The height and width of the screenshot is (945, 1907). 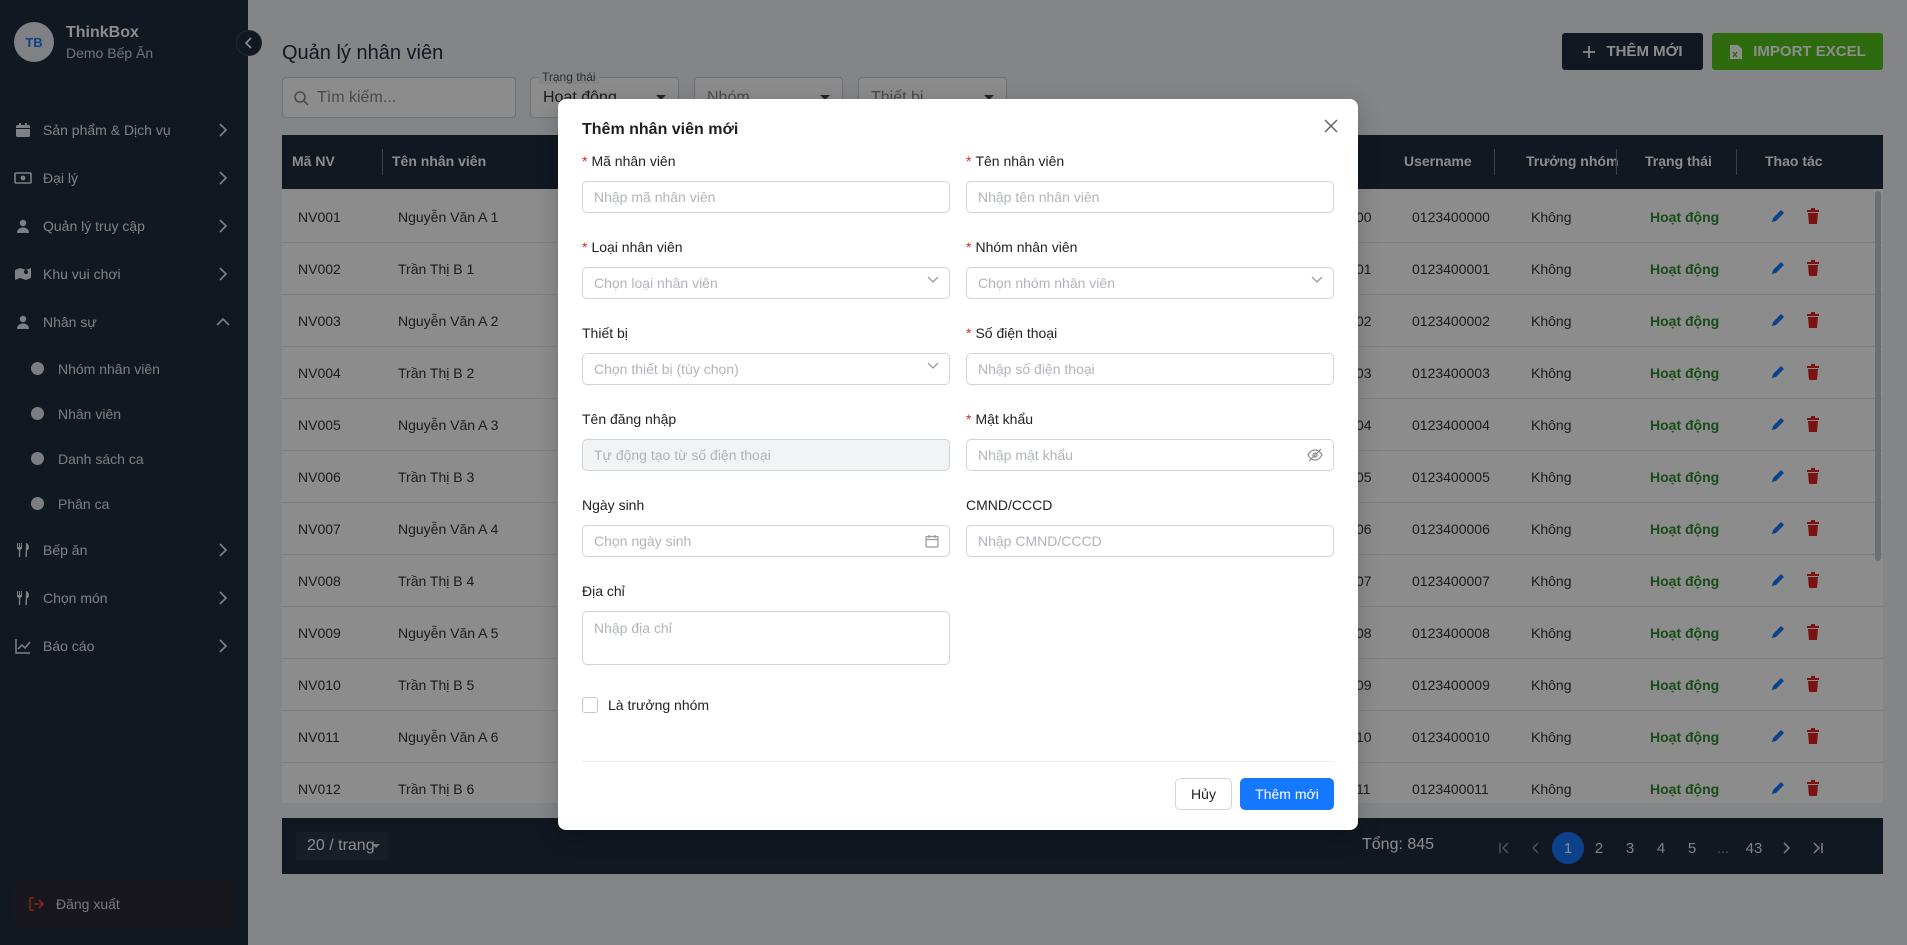 What do you see at coordinates (766, 541) in the screenshot?
I see `birthday-datepicker: Chọn ngày sinh` at bounding box center [766, 541].